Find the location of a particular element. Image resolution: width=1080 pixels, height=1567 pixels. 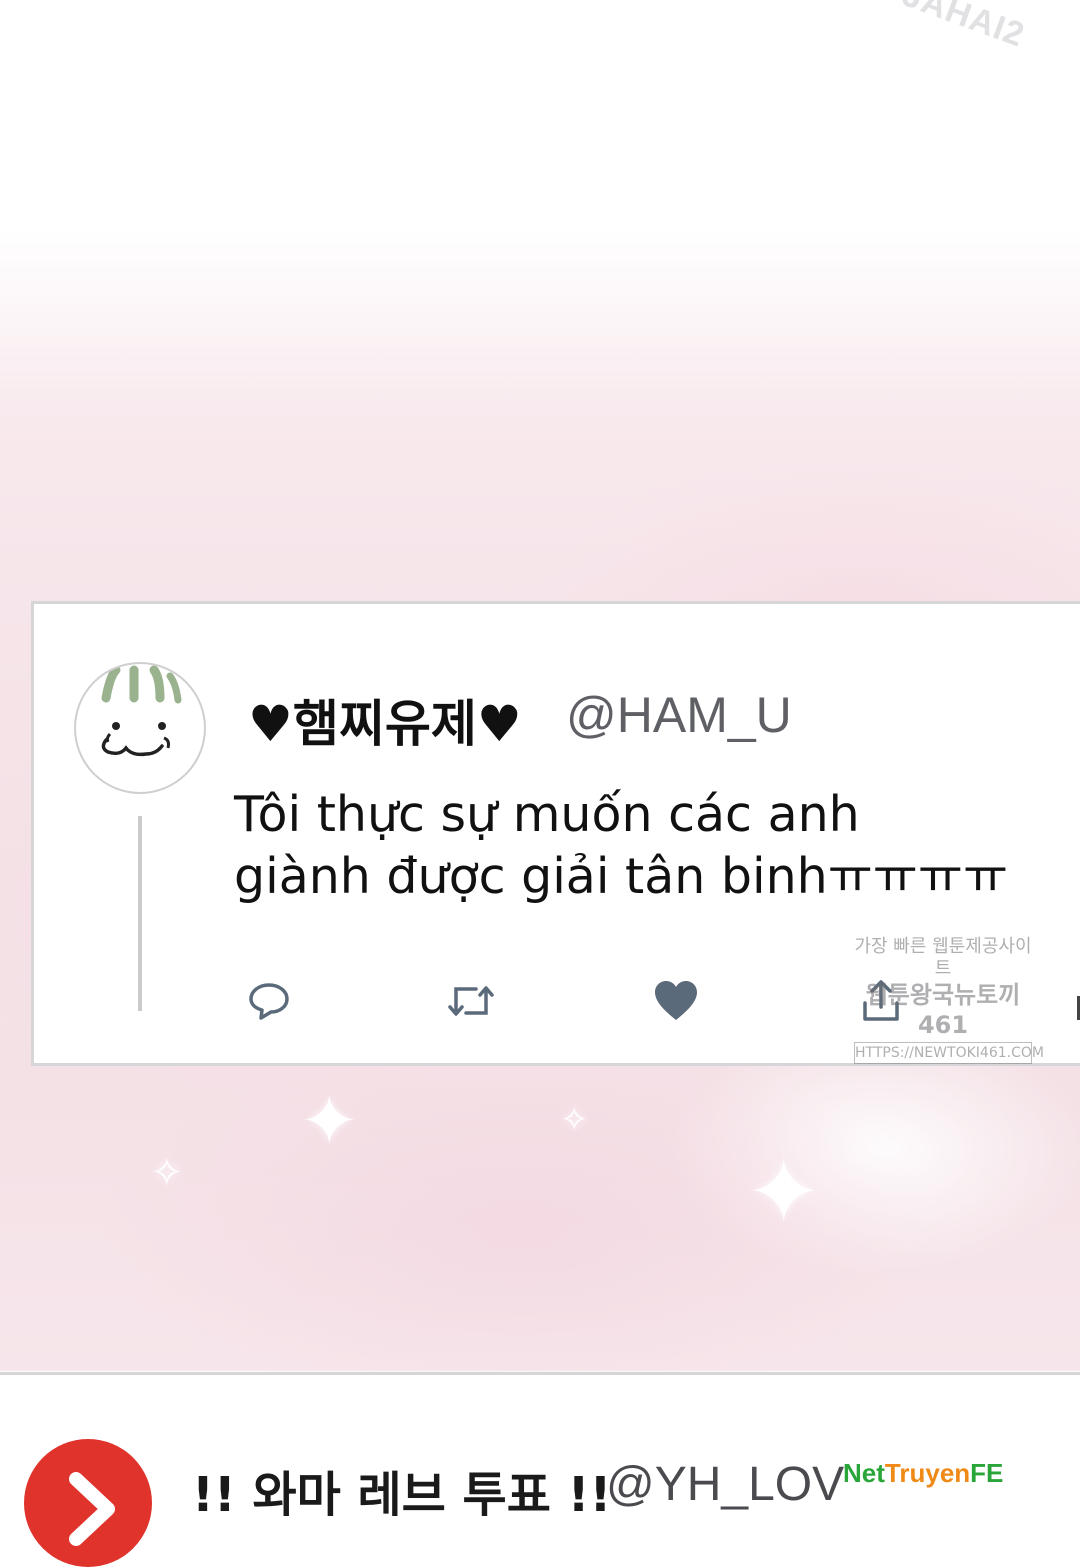

thread-line is located at coordinates (140, 913).